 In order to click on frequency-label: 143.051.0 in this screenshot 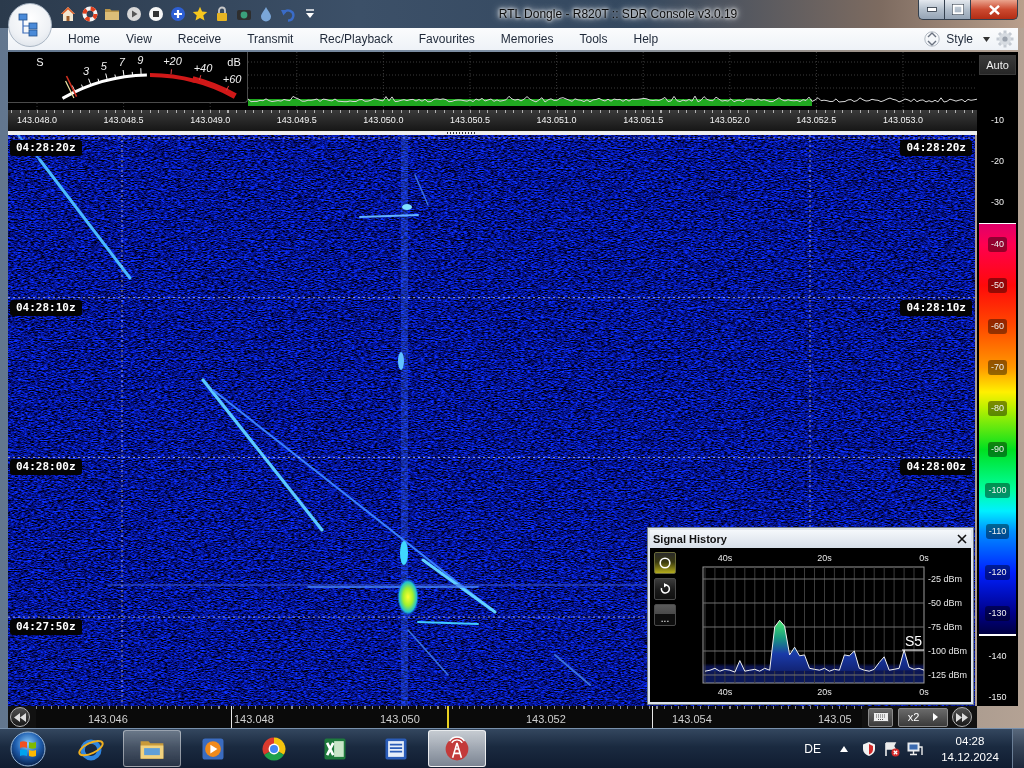, I will do `click(556, 120)`.